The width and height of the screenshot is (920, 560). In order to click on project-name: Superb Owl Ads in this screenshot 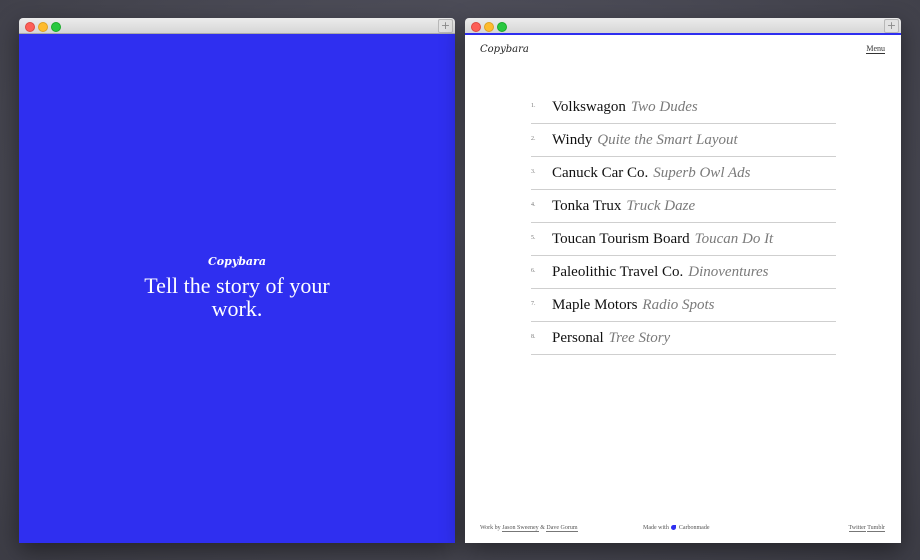, I will do `click(702, 173)`.